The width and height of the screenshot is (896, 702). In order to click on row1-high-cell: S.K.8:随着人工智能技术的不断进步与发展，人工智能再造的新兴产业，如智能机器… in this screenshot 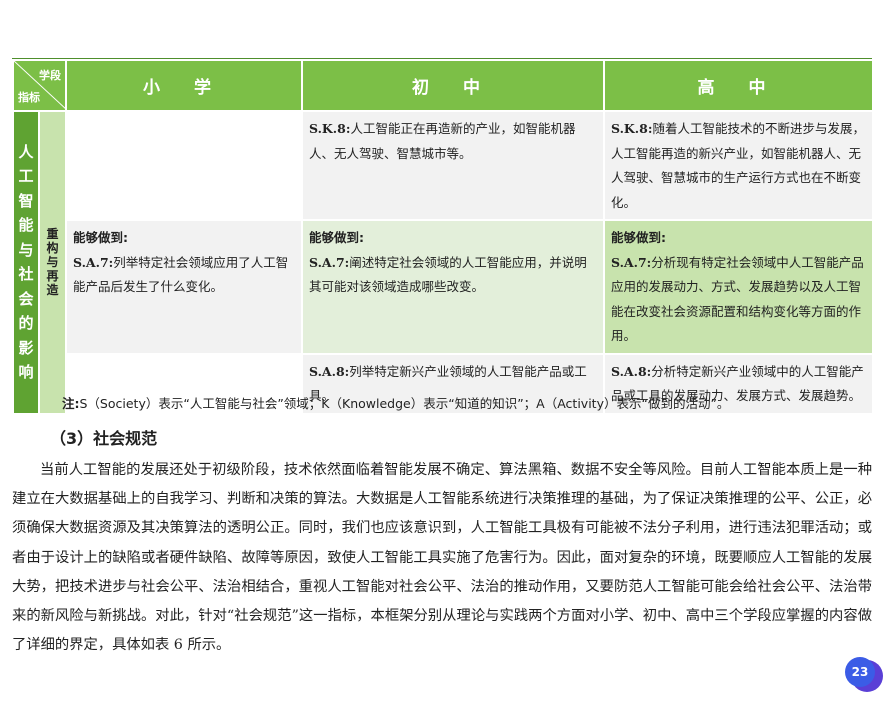, I will do `click(738, 165)`.